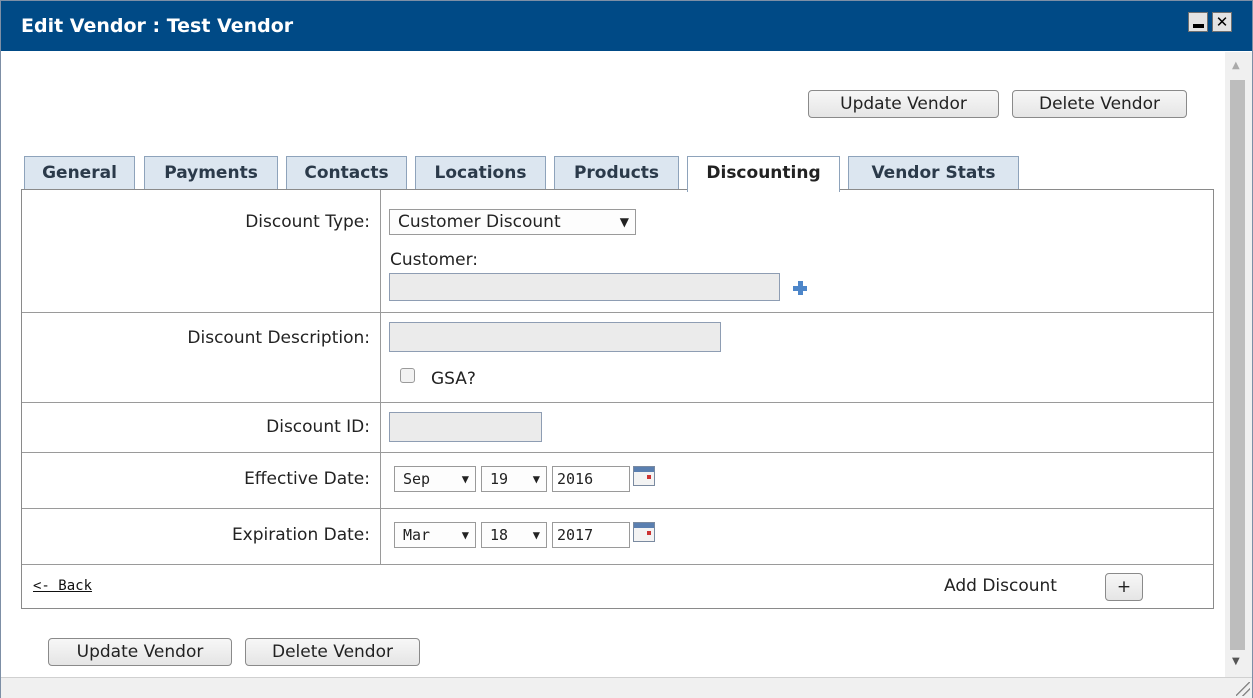  What do you see at coordinates (1236, 661) in the screenshot?
I see `scroll-down-icon: ▼` at bounding box center [1236, 661].